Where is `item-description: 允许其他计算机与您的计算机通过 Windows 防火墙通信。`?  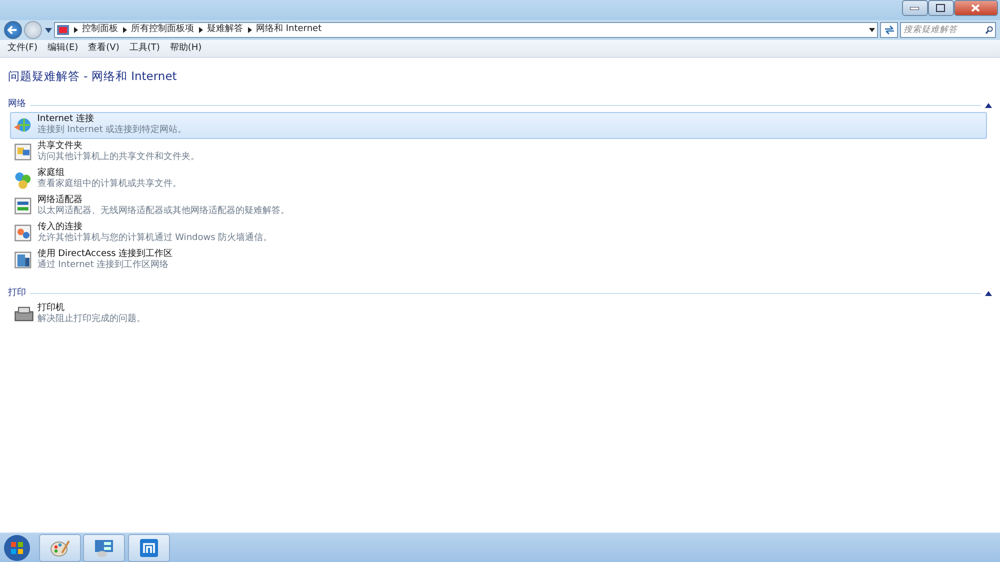 item-description: 允许其他计算机与您的计算机通过 Windows 防火墙通信。 is located at coordinates (154, 238).